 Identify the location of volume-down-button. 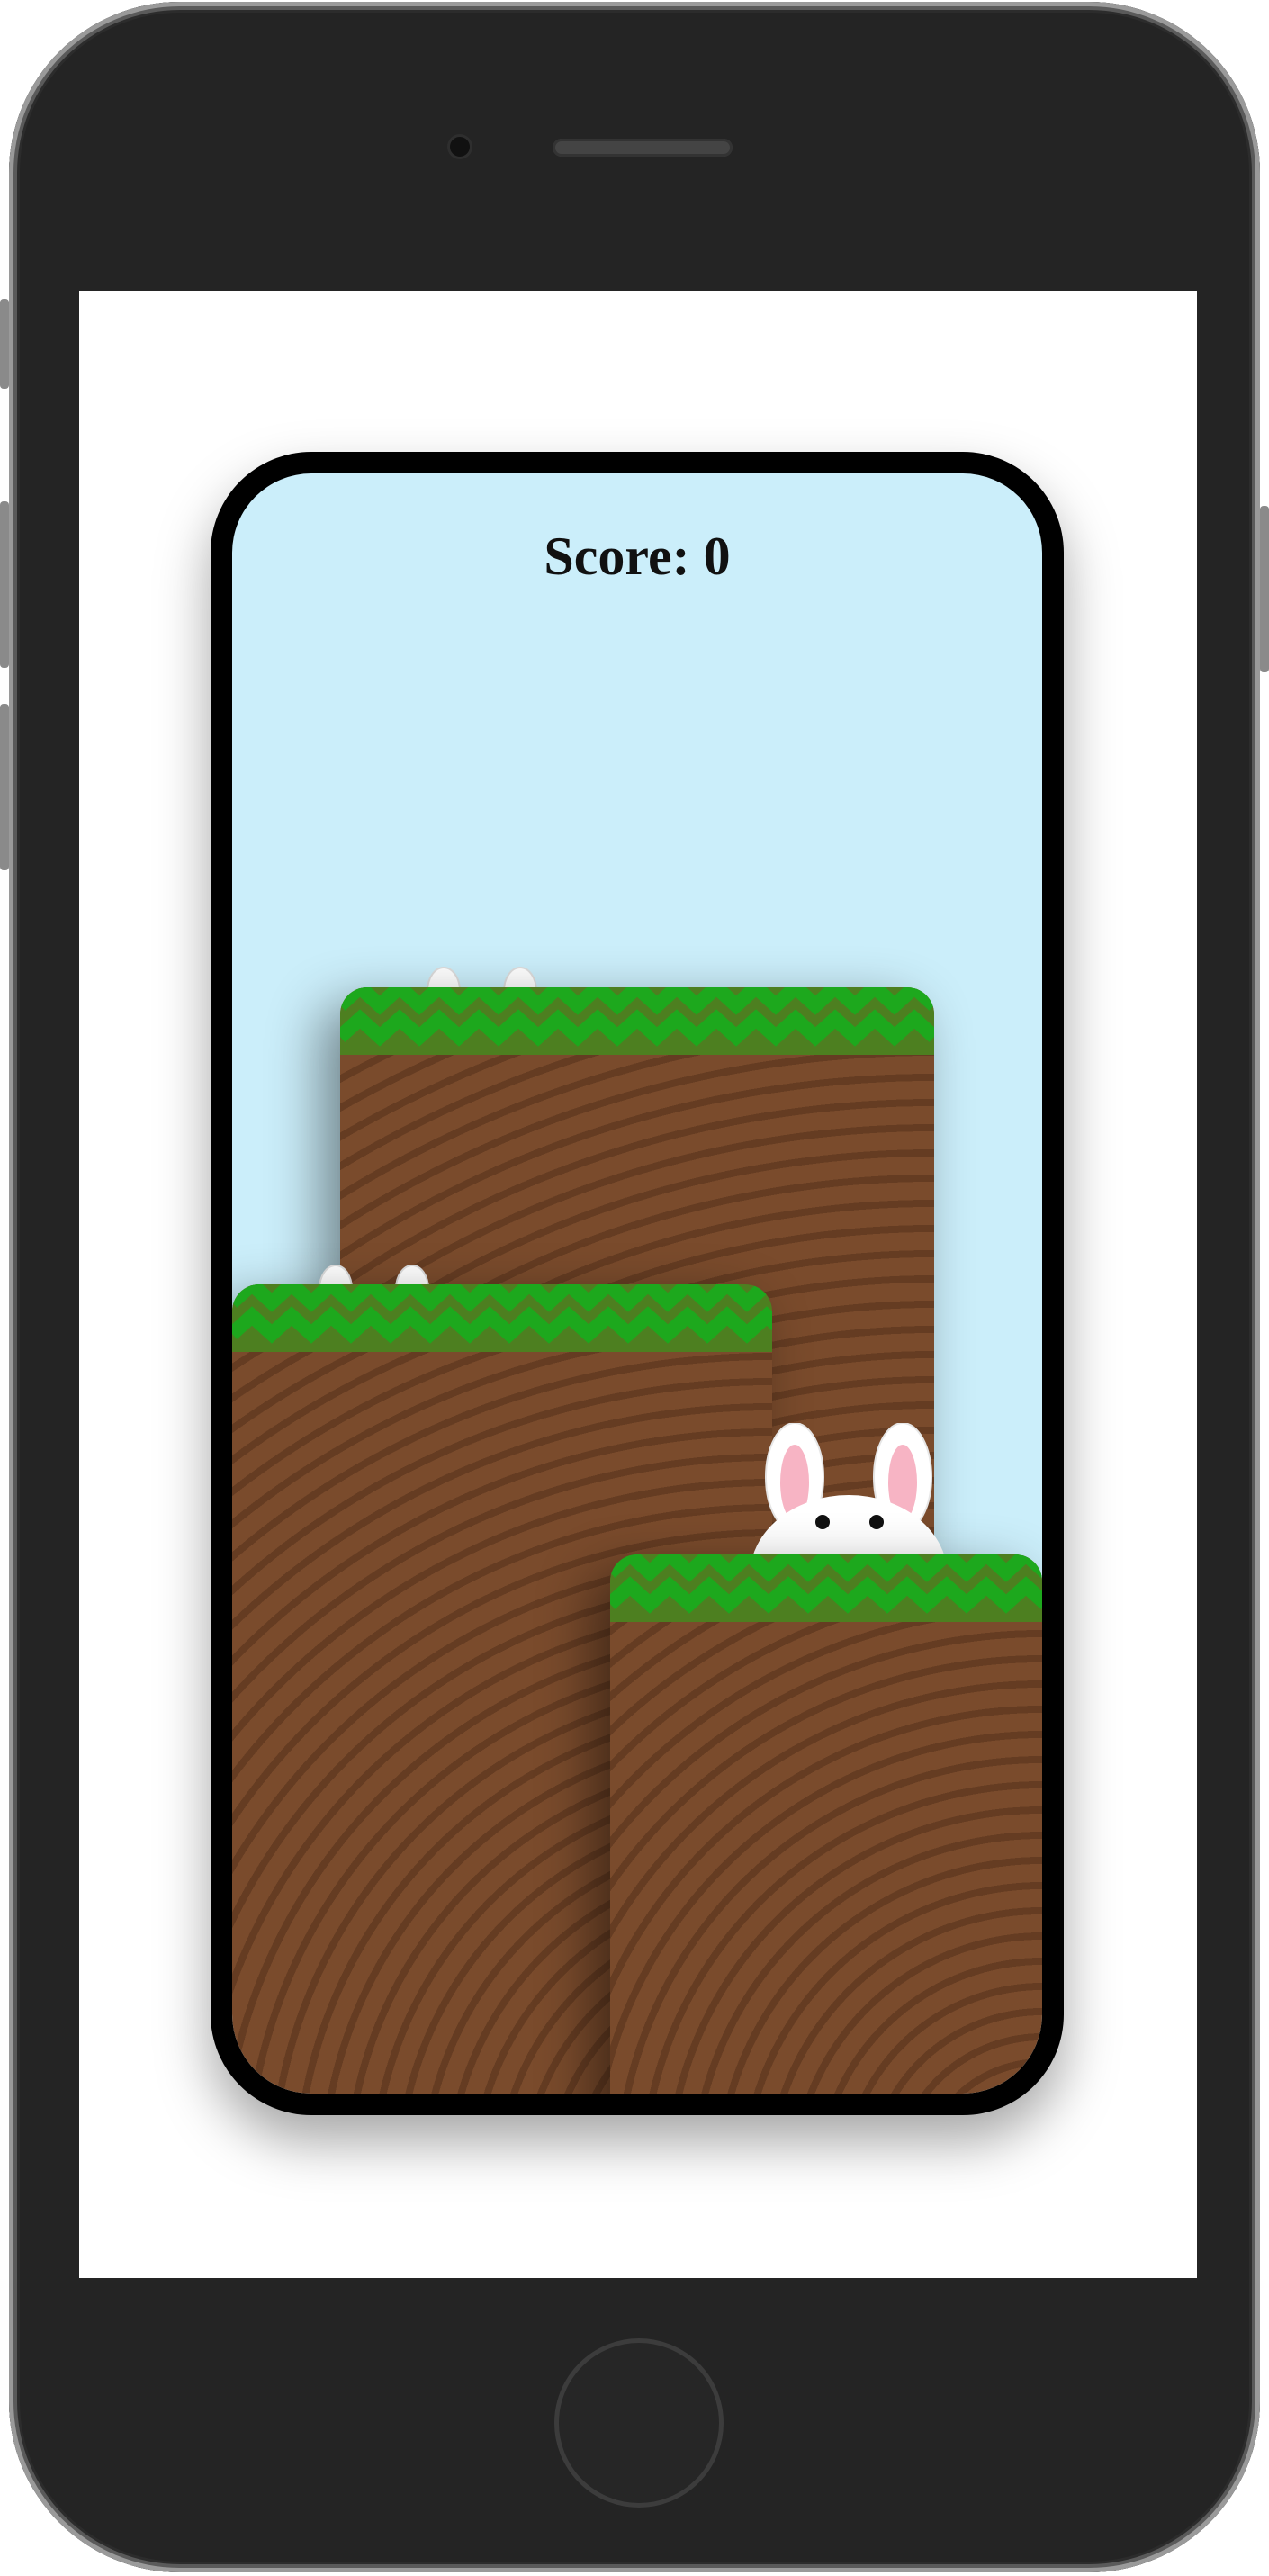
(4, 787).